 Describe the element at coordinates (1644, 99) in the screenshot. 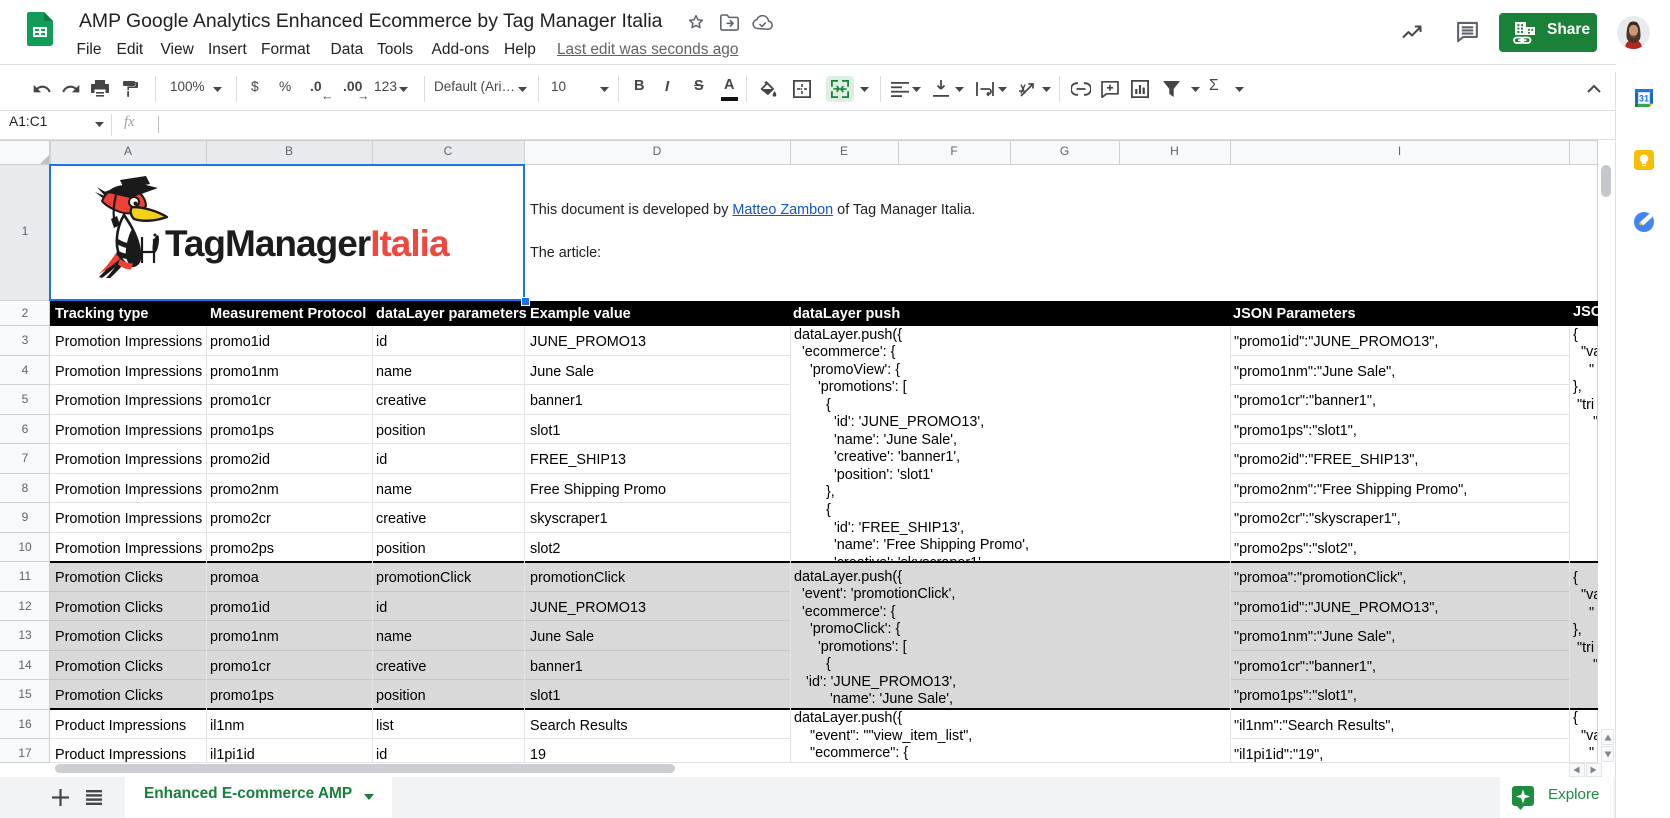

I see `svg-text: 31` at that location.